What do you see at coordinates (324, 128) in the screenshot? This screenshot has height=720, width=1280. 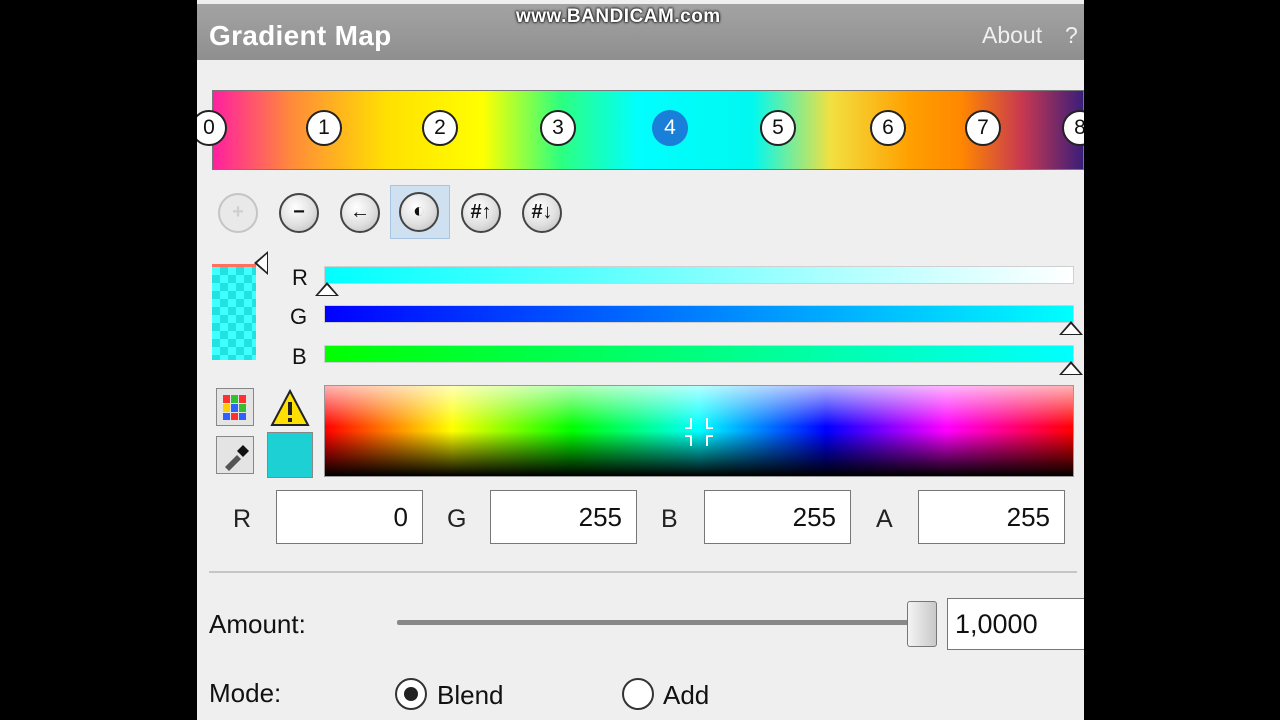 I see `gradient-stop: 1` at bounding box center [324, 128].